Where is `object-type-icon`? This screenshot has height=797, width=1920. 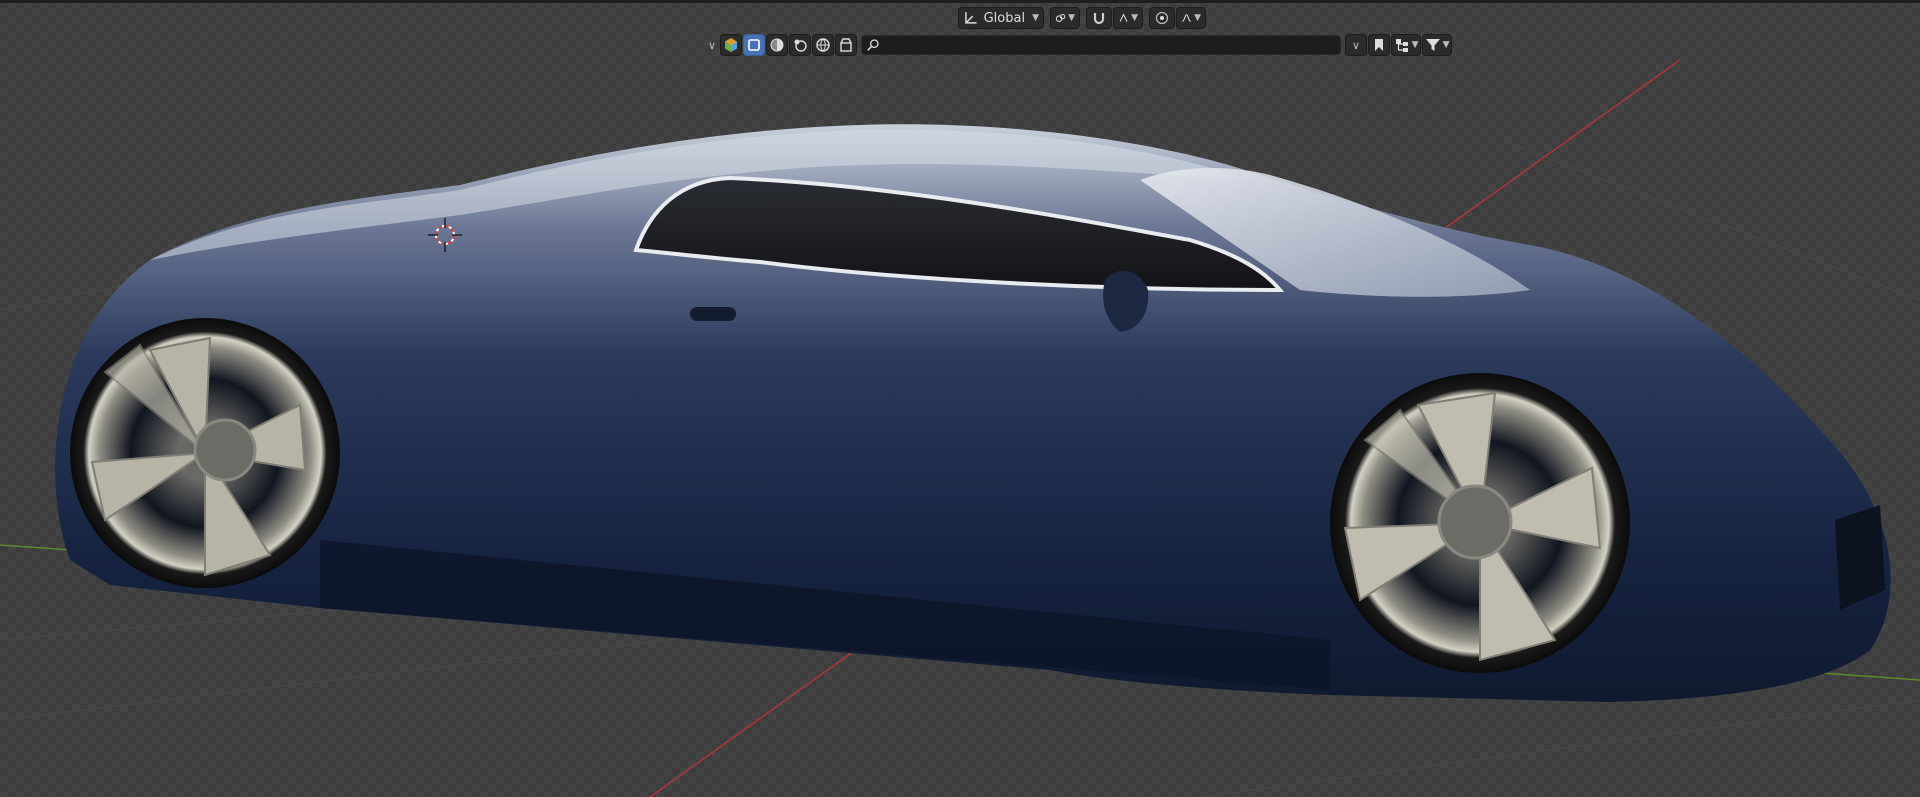 object-type-icon is located at coordinates (731, 45).